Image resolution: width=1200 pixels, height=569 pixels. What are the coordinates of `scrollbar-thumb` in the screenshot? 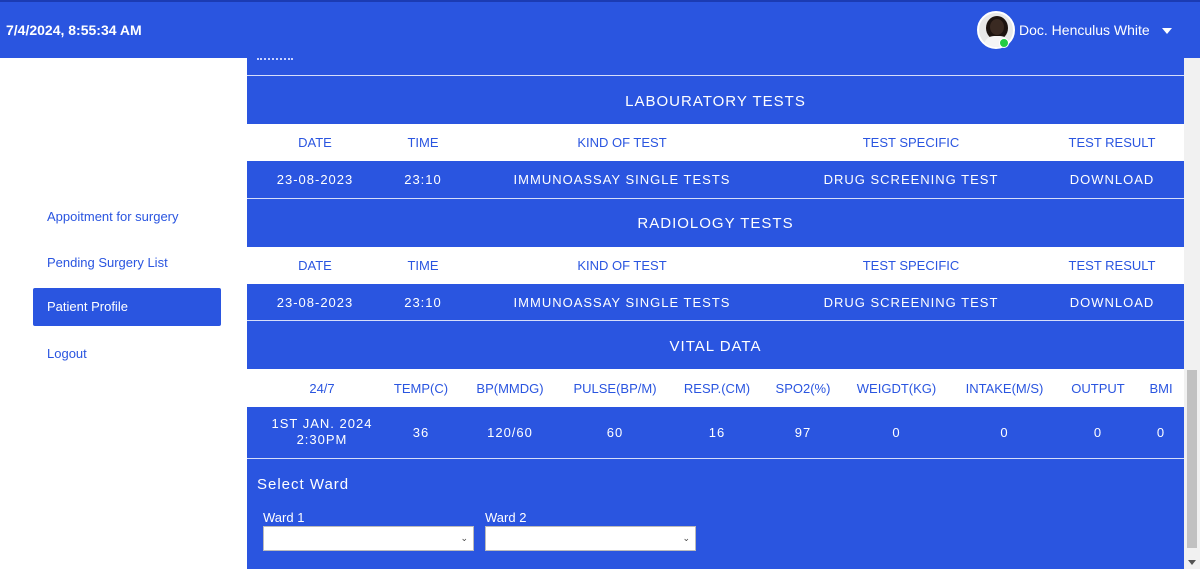 It's located at (1192, 459).